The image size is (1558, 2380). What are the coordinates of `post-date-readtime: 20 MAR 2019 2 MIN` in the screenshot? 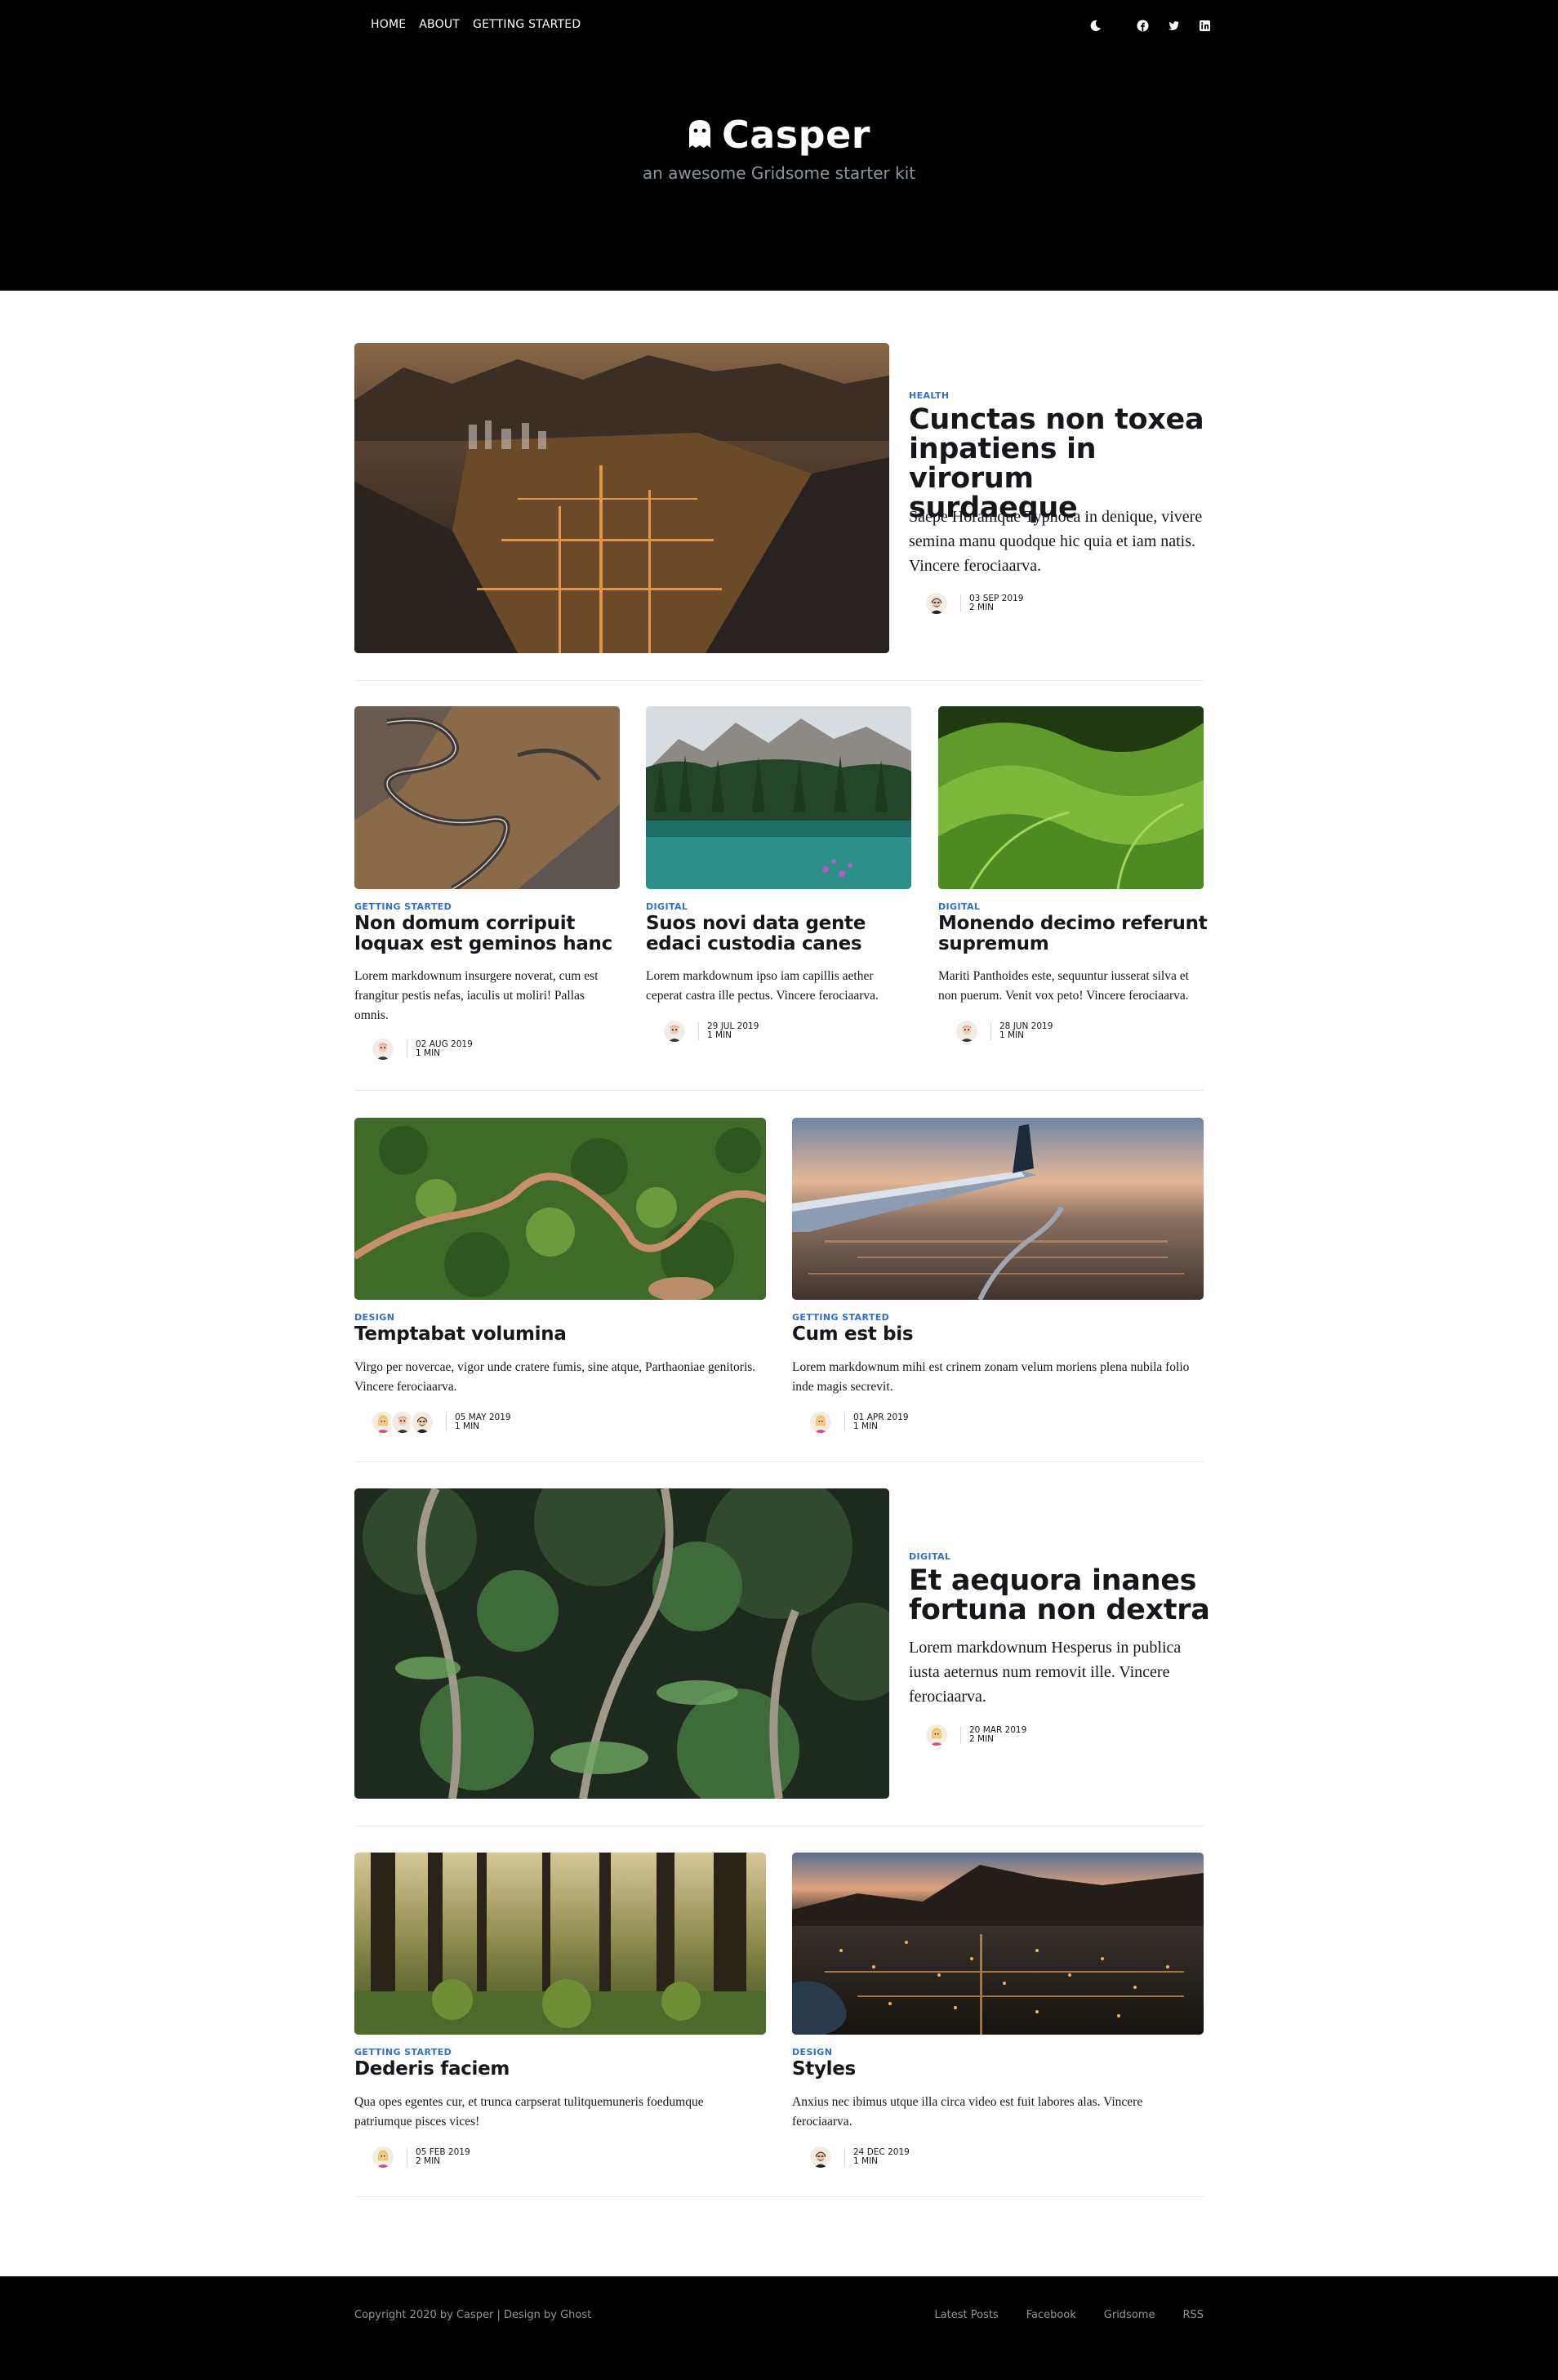 It's located at (993, 1735).